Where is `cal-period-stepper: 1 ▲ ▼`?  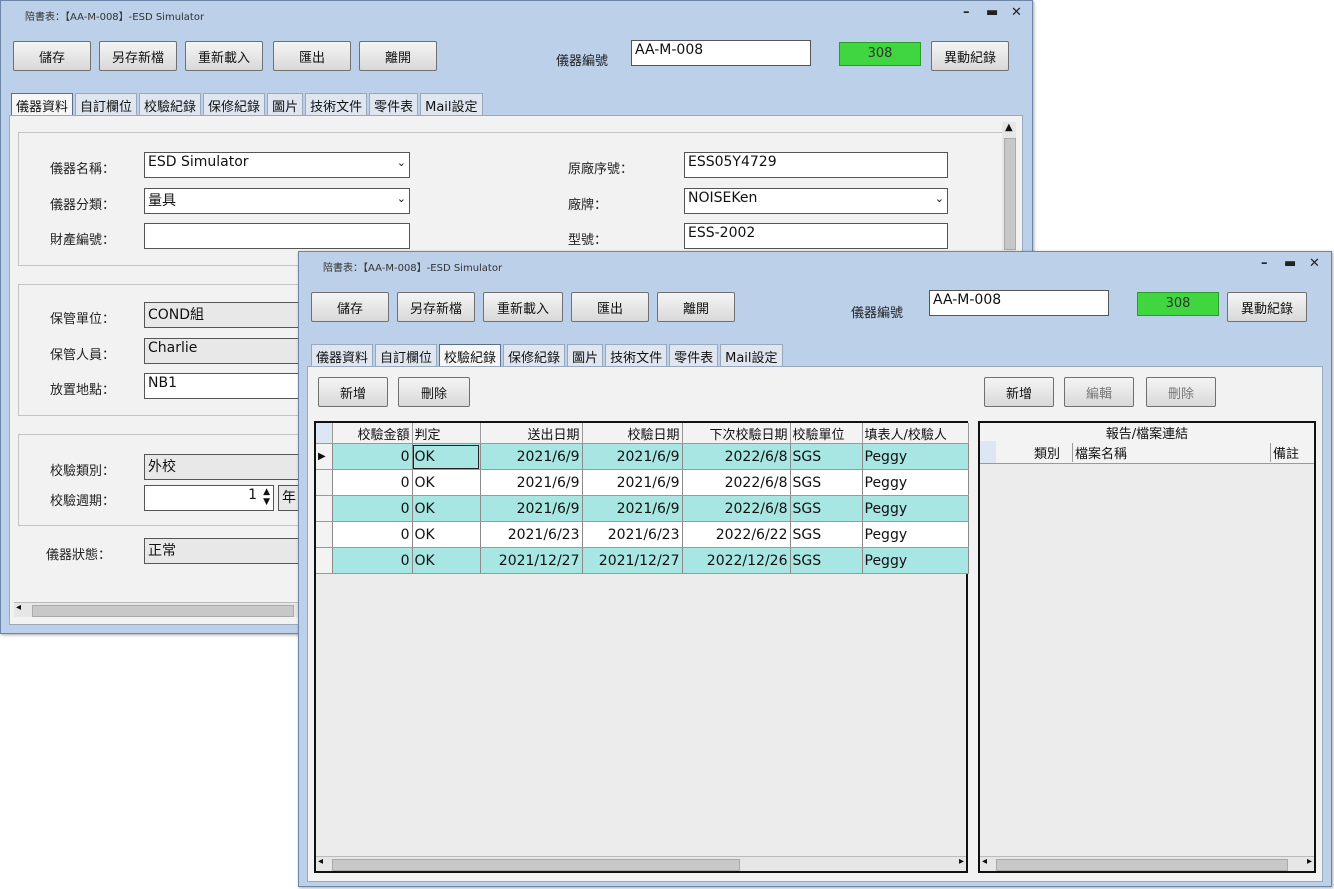
cal-period-stepper: 1 ▲ ▼ is located at coordinates (209, 498).